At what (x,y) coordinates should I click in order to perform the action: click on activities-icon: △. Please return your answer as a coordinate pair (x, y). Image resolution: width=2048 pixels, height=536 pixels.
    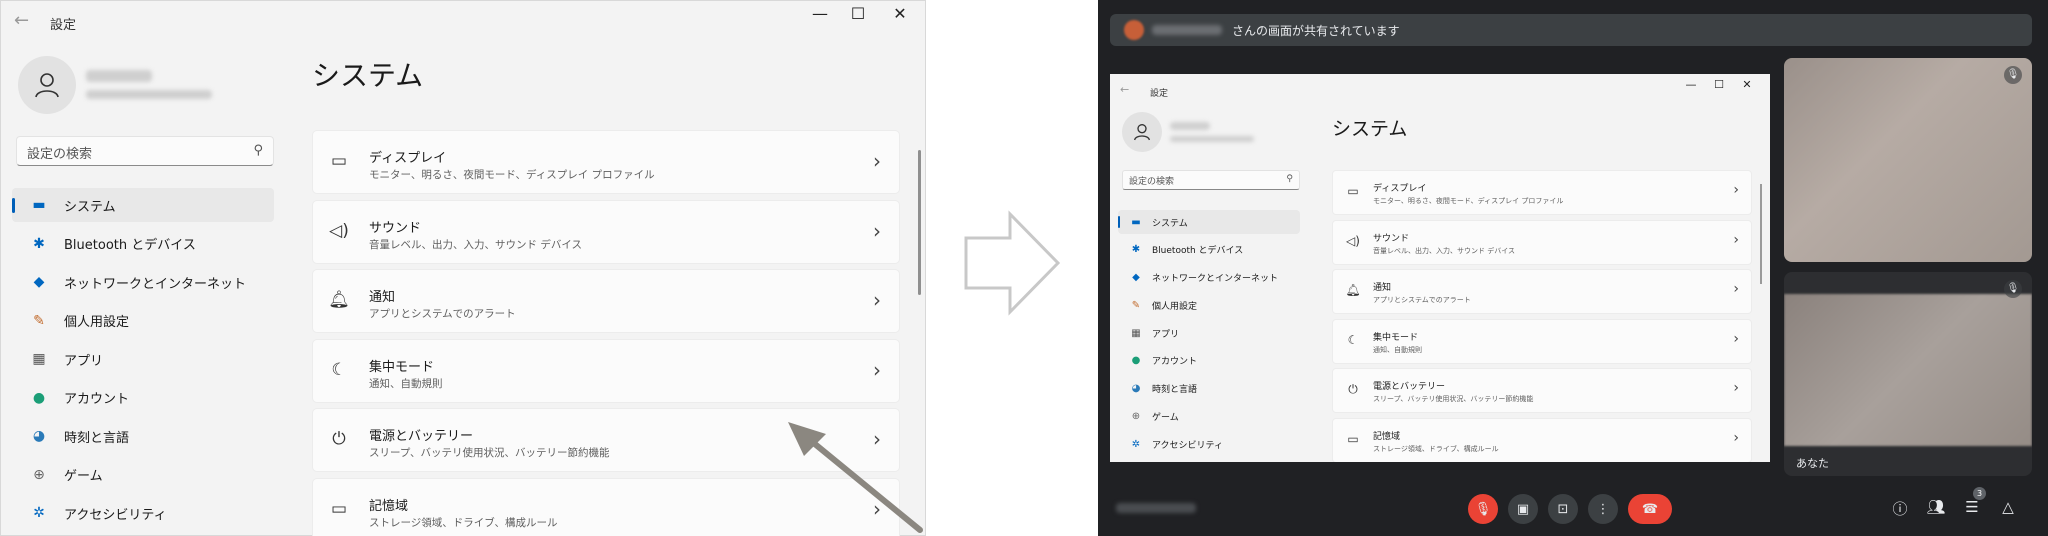
    Looking at the image, I should click on (2008, 507).